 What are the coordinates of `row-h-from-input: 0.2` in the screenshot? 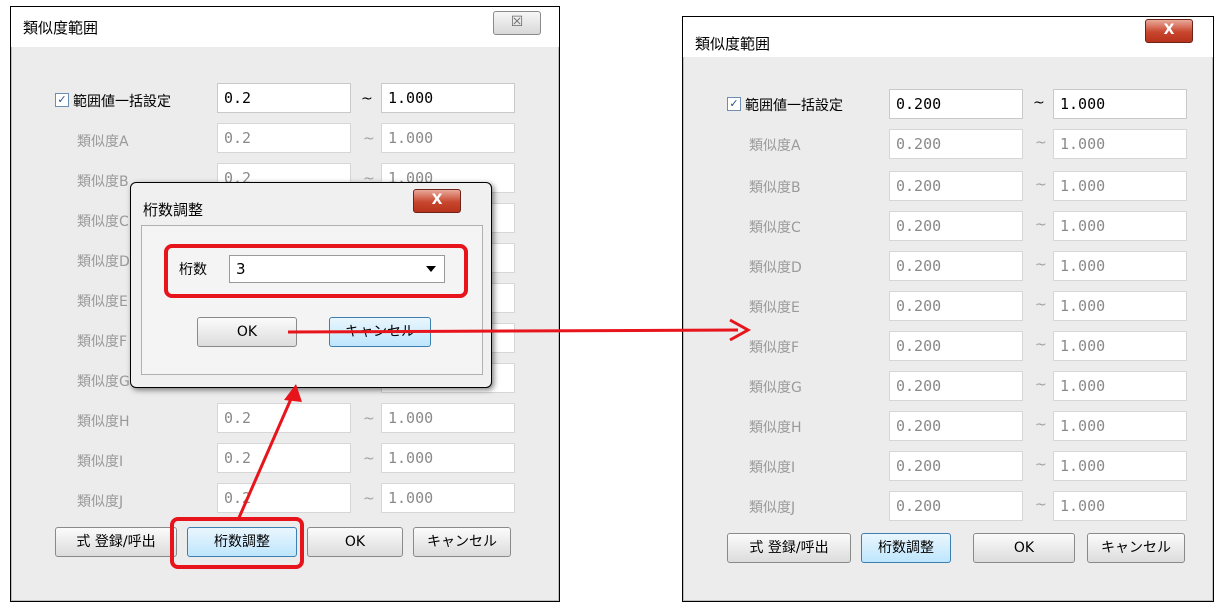 It's located at (284, 418).